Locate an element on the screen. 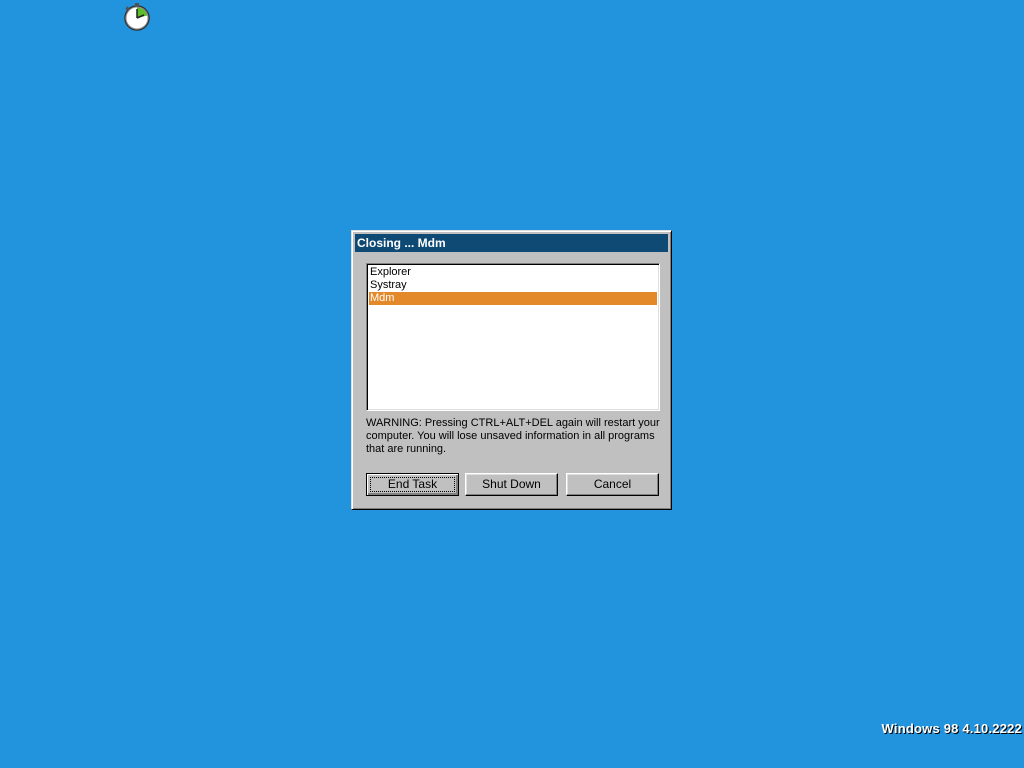 This screenshot has height=768, width=1024. task-item-mdm: Mdm is located at coordinates (513, 298).